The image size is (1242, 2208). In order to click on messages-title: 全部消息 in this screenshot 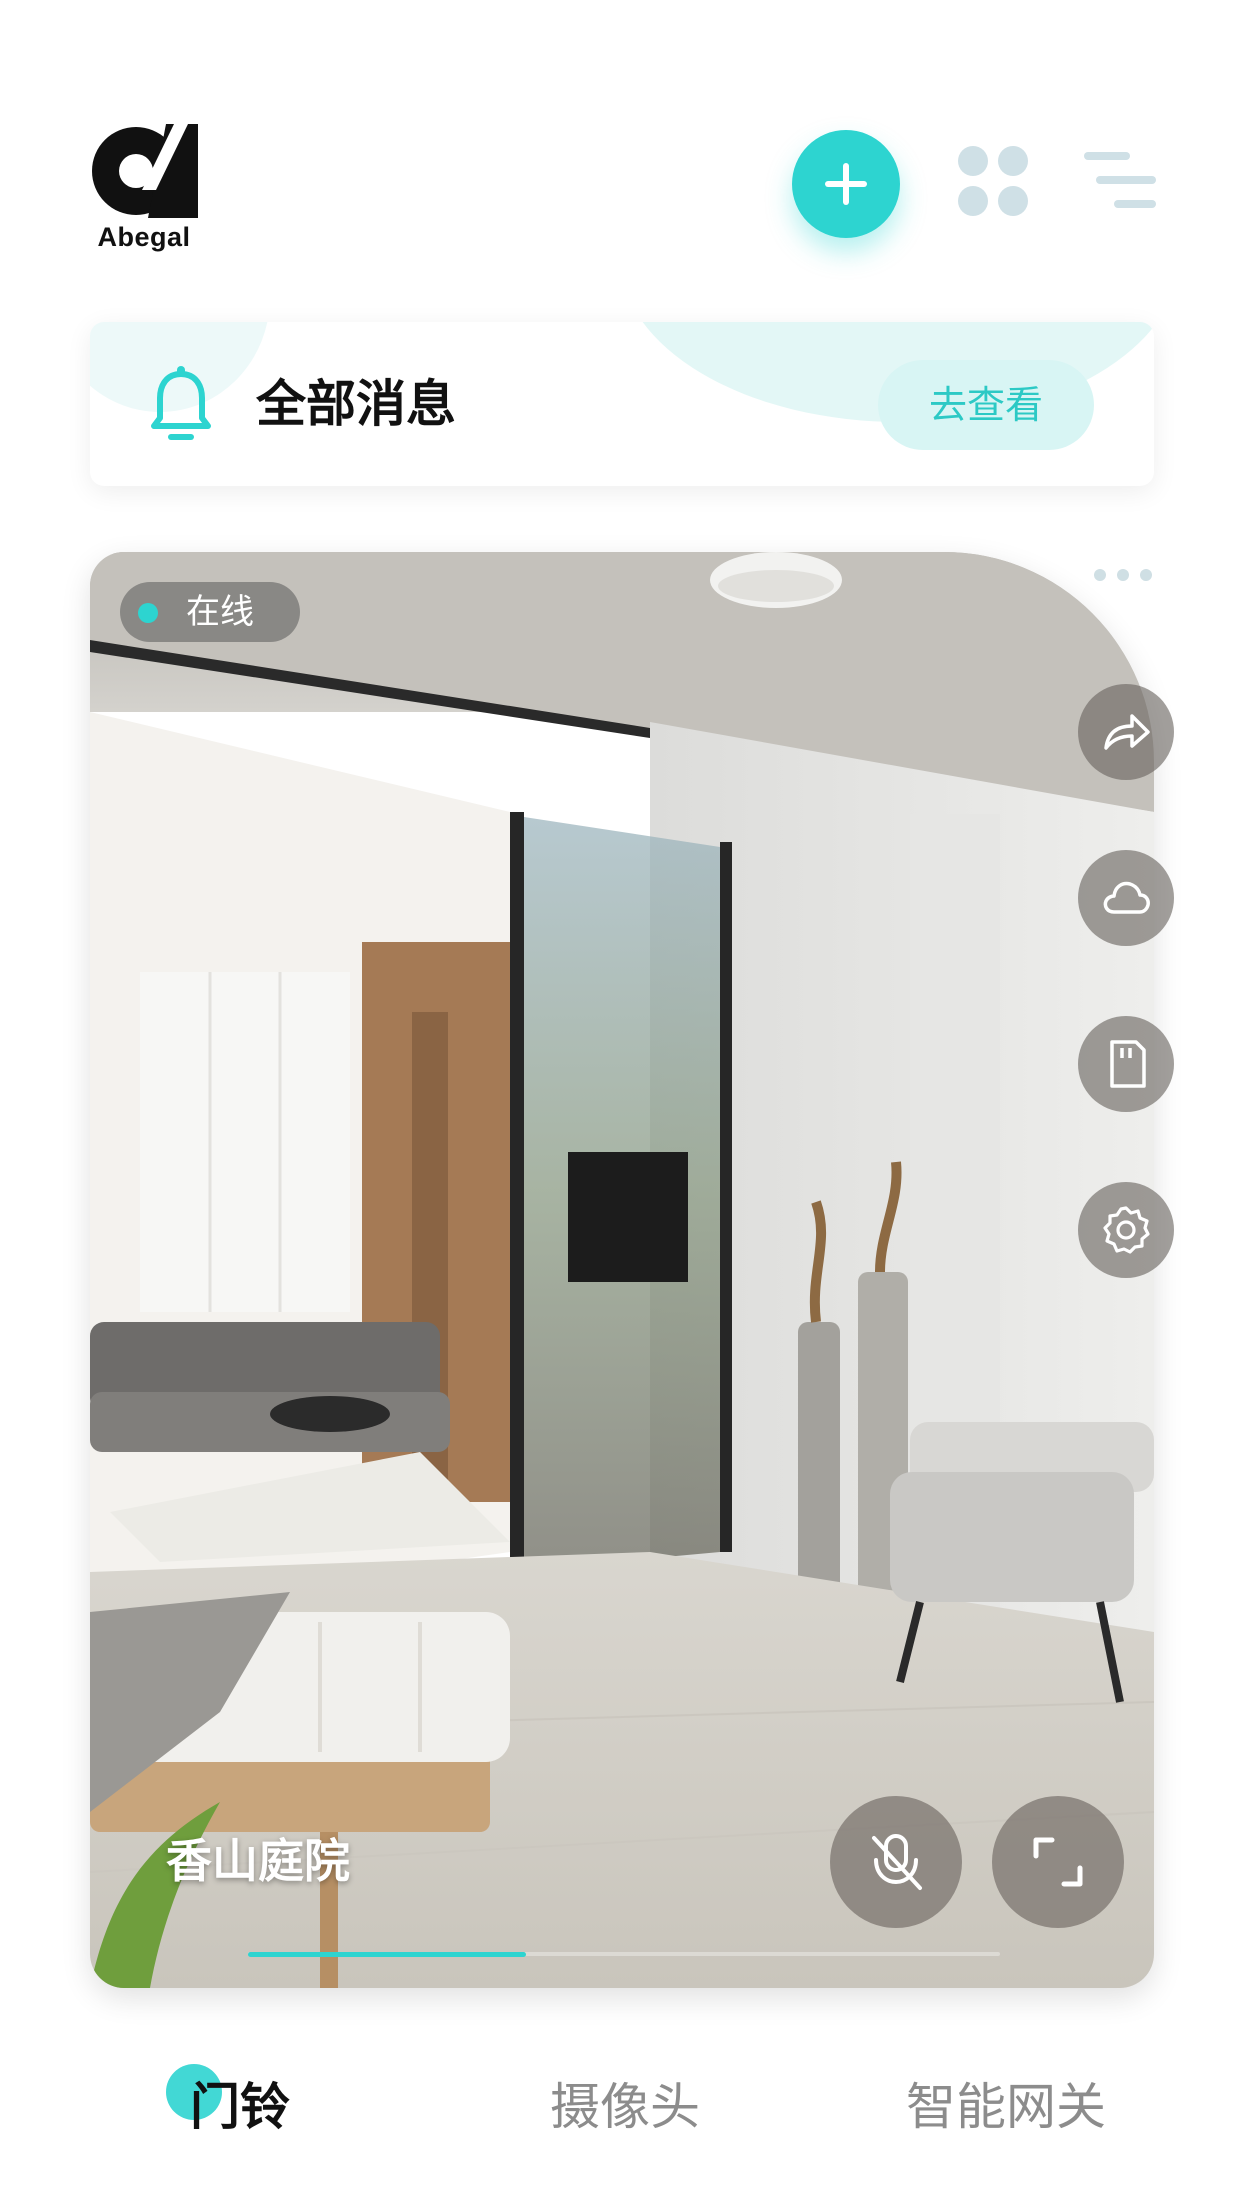, I will do `click(356, 404)`.